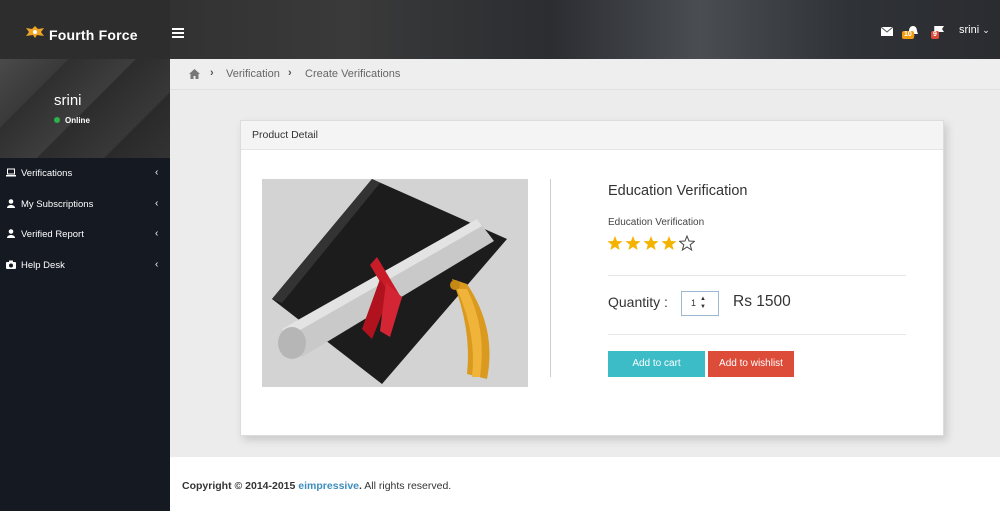  Describe the element at coordinates (239, 486) in the screenshot. I see `copyright-prefix: Copyright © 2014-2015` at that location.